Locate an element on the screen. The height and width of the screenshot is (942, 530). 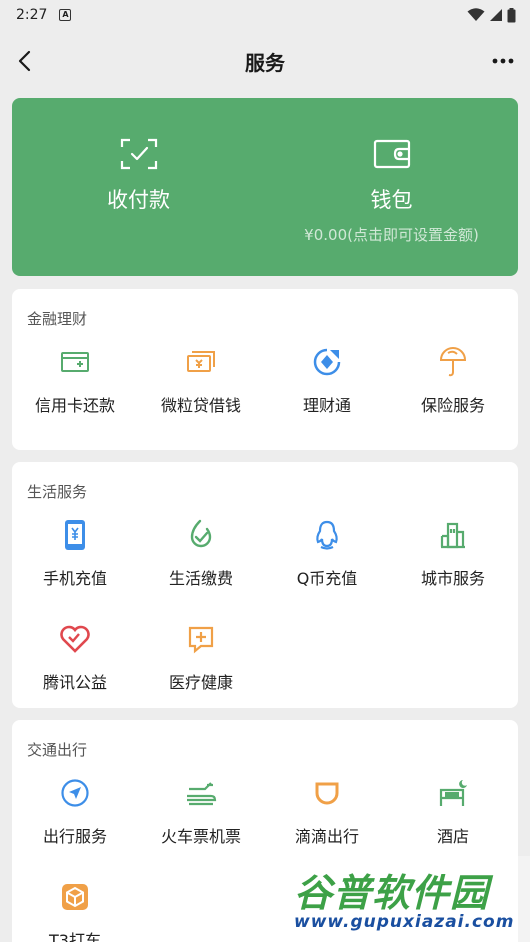
phone-recharge-icon is located at coordinates (75, 535).